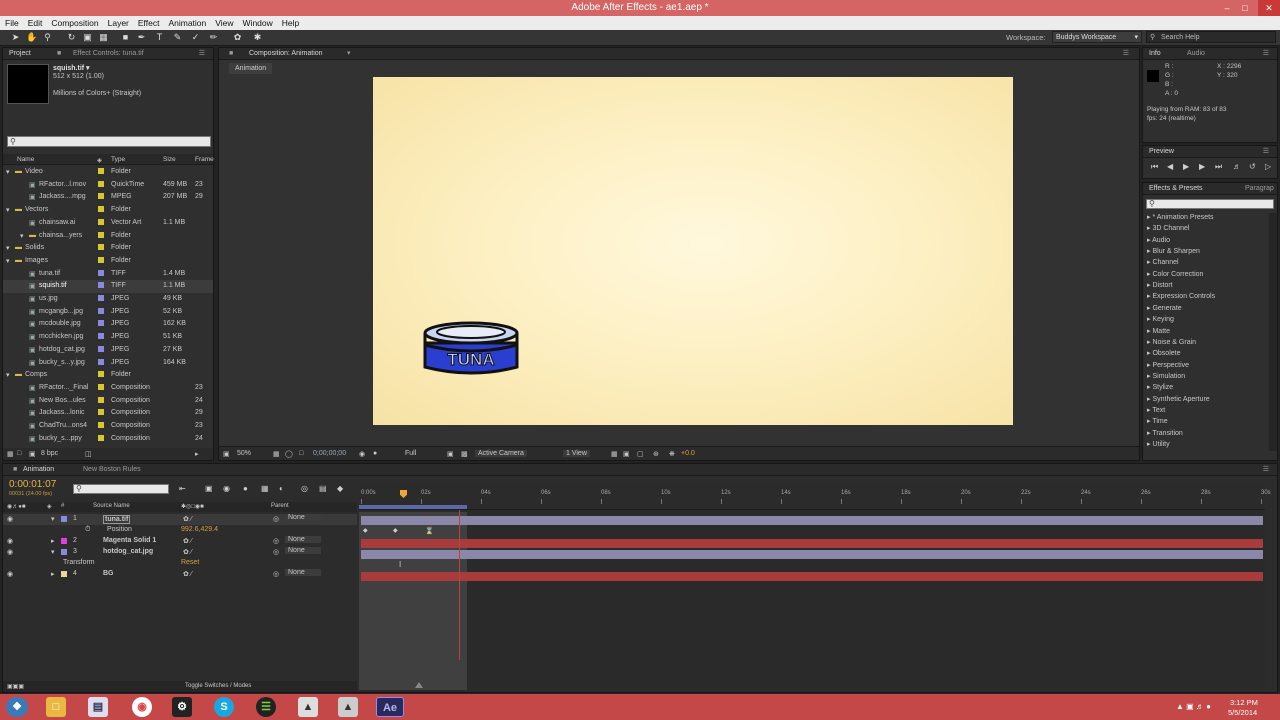  Describe the element at coordinates (180, 541) in the screenshot. I see `timeline-layer-row: ◉ ▸ 2 Magenta Solid 1 ✿ ⁄ ◎ None` at that location.